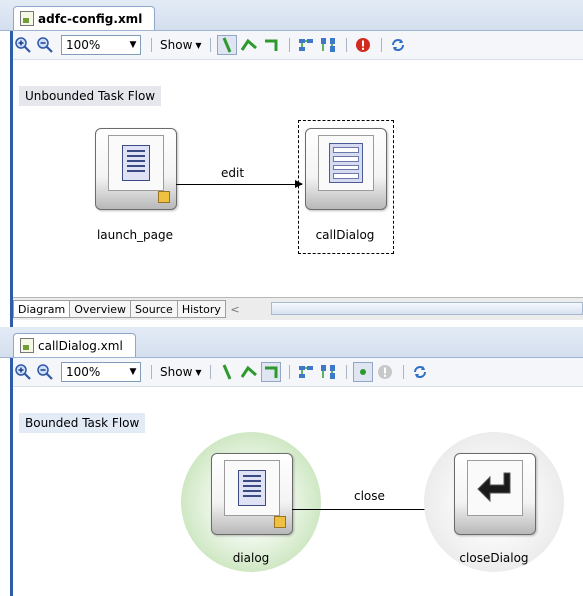  Describe the element at coordinates (90, 96) in the screenshot. I see `flow-type-label: Unbounded Task Flow` at that location.